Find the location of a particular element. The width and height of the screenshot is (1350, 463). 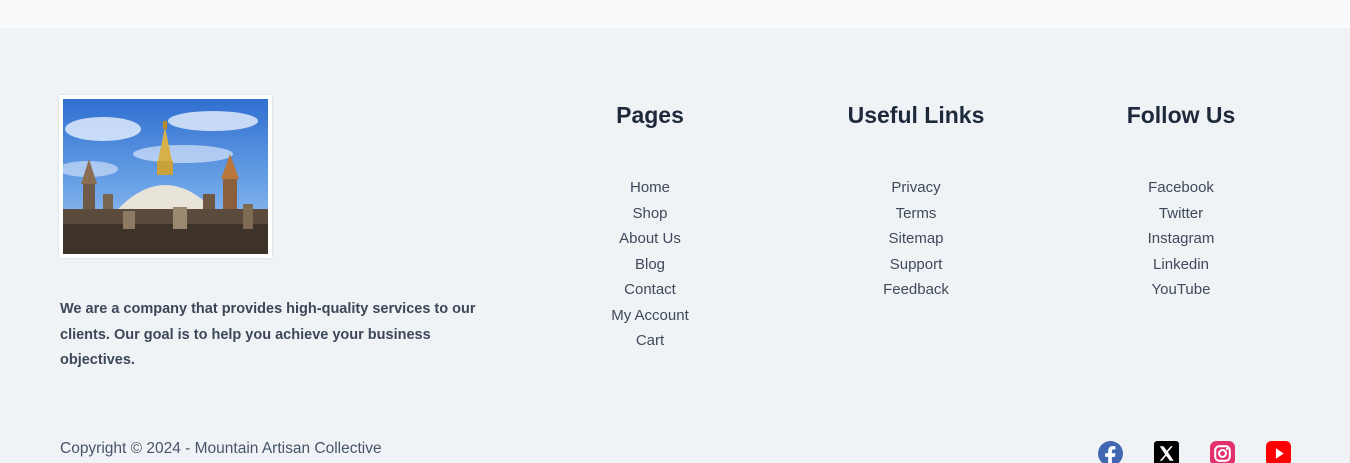

temple-photo-icon is located at coordinates (165, 176).